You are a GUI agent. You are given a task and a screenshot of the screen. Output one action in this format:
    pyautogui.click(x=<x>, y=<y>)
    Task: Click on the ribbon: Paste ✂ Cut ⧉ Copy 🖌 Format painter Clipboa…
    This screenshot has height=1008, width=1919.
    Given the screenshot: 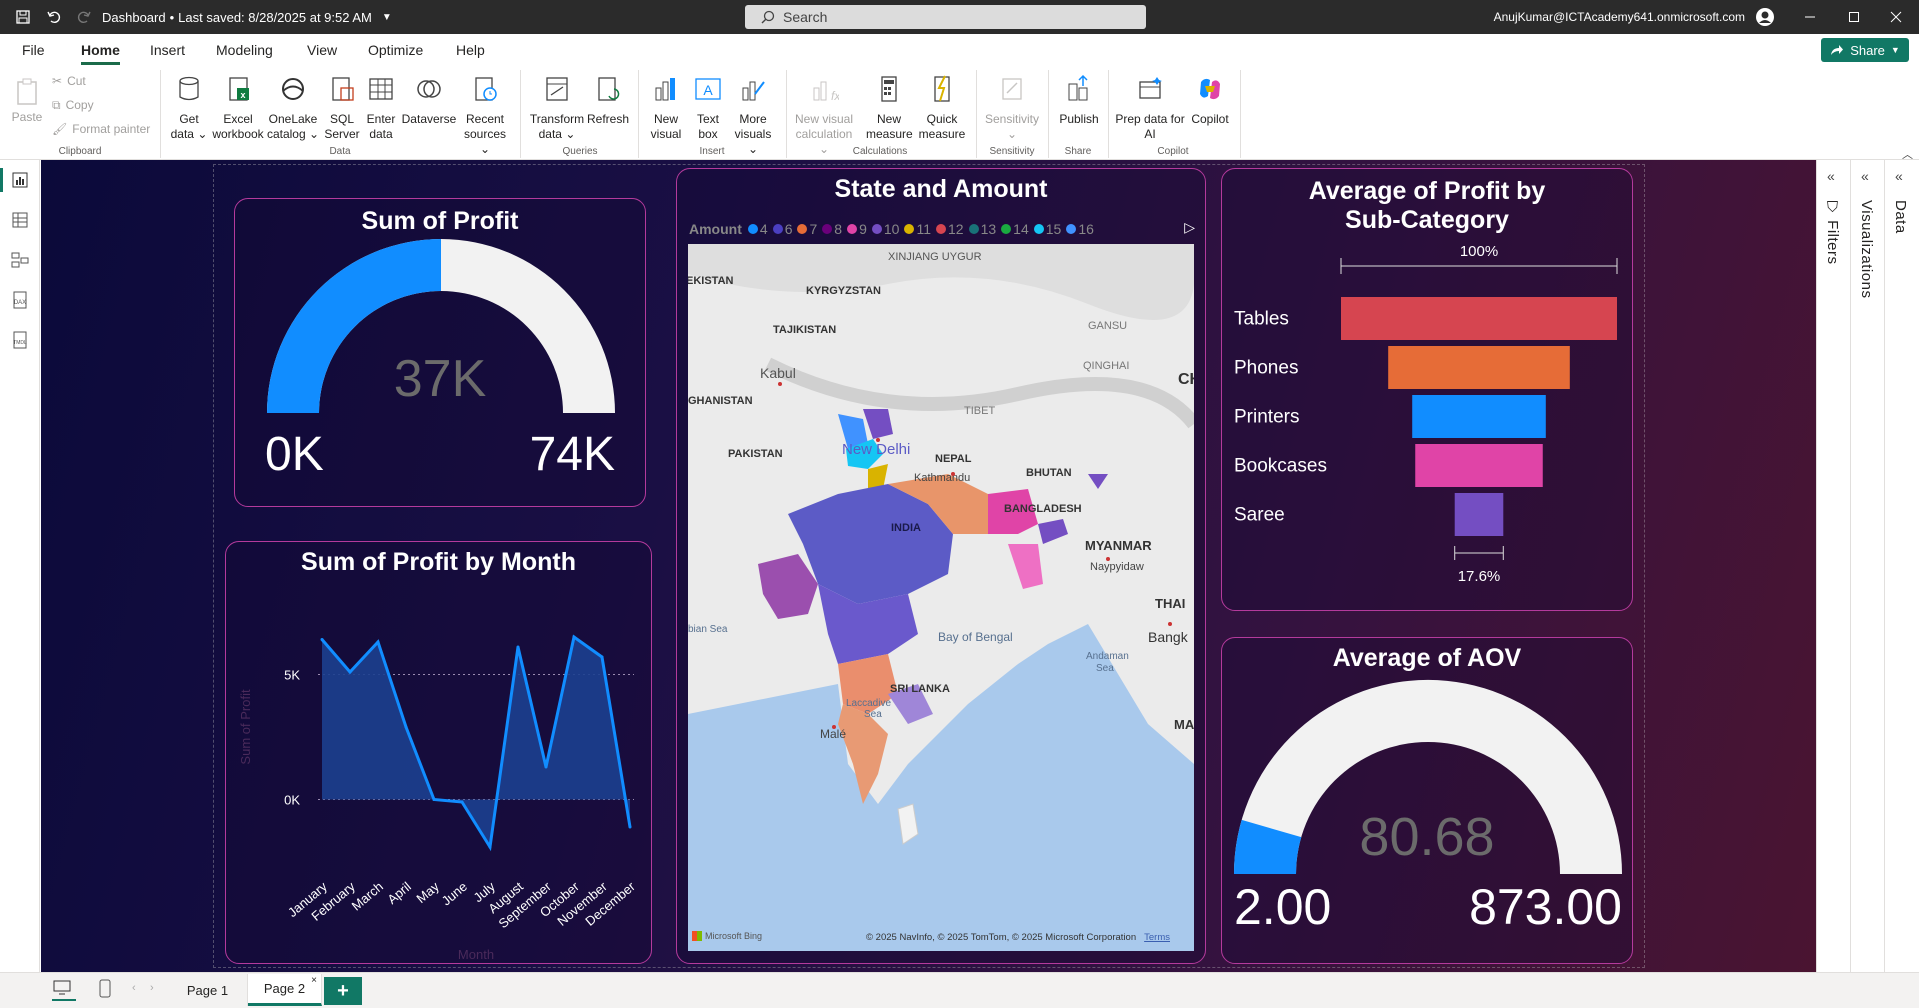 What is the action you would take?
    pyautogui.click(x=959, y=113)
    